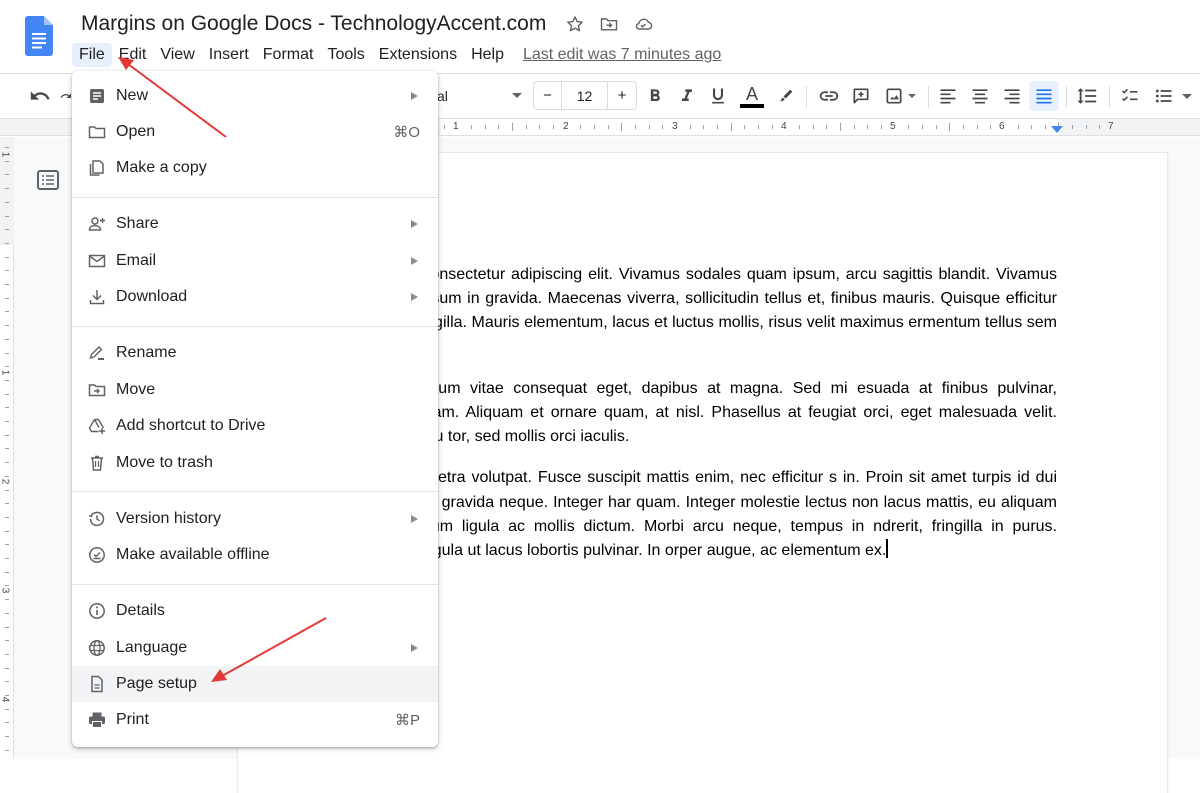  I want to click on cloud-saved-icon, so click(643, 24).